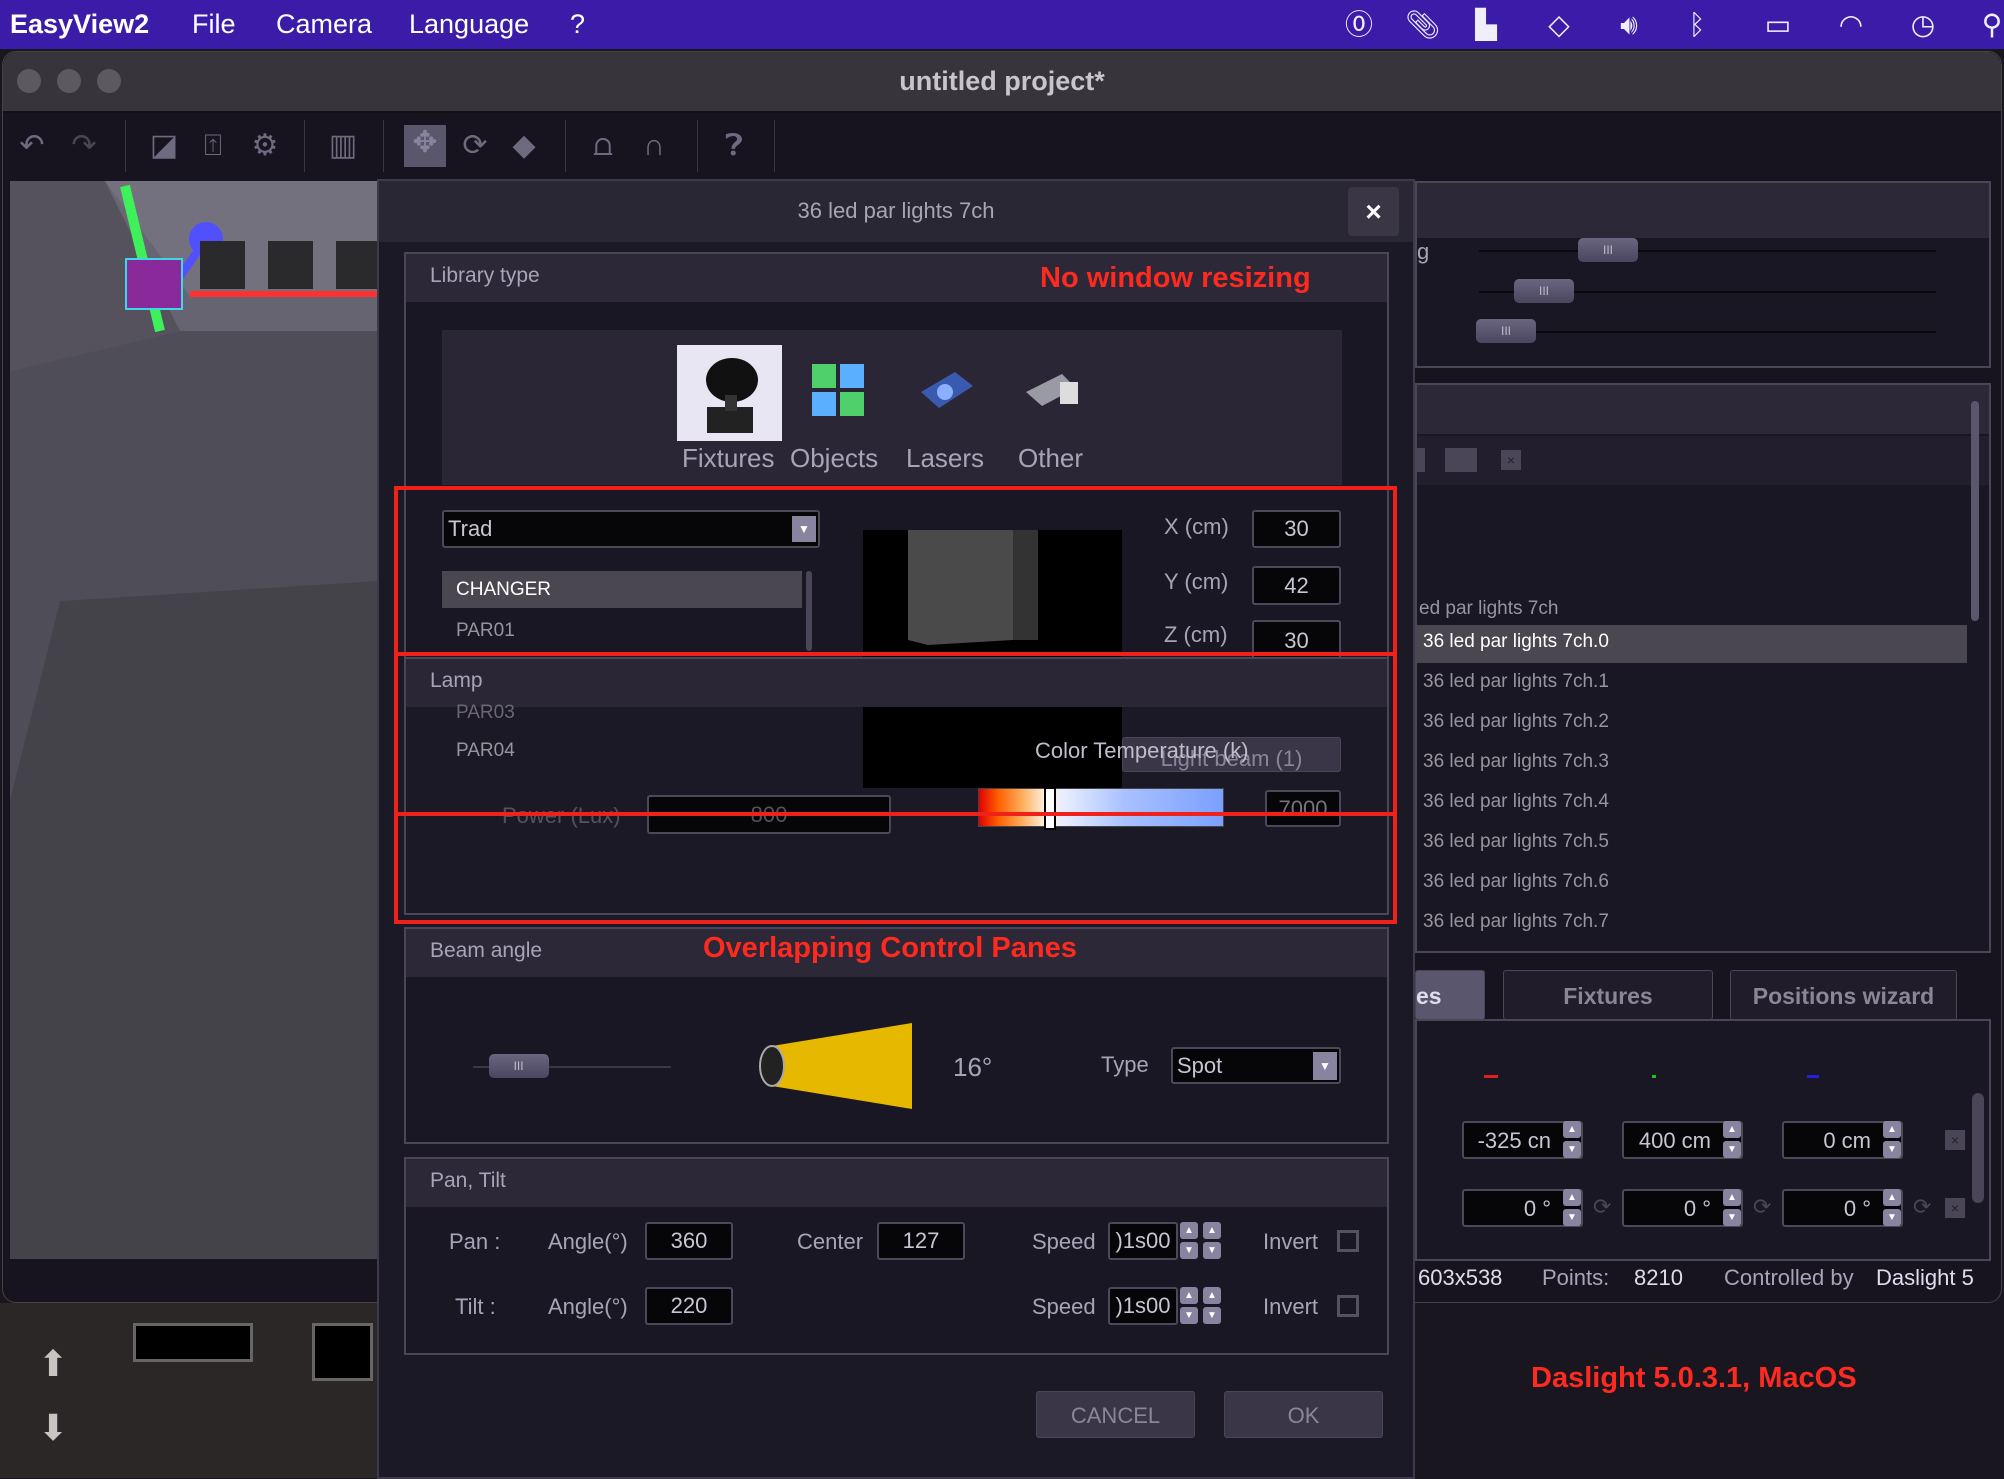 The image size is (2004, 1479). What do you see at coordinates (1256, 1065) in the screenshot?
I see `beam-type-select: Spot ▼` at bounding box center [1256, 1065].